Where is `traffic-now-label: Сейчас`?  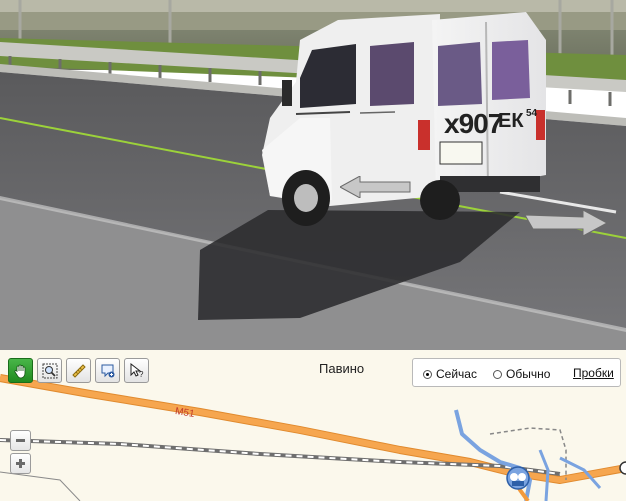 traffic-now-label: Сейчас is located at coordinates (456, 374).